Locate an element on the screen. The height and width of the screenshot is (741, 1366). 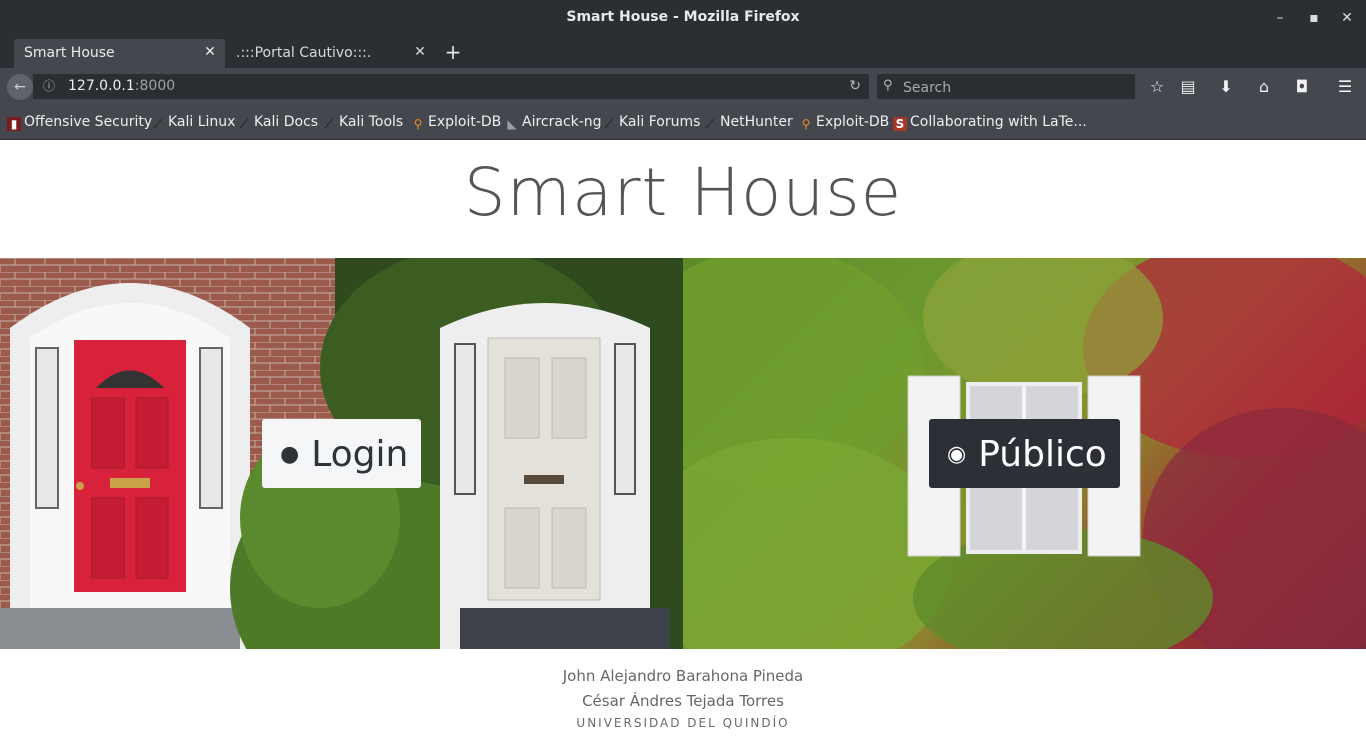
tab-smart-house: Smart House ✕ is located at coordinates (119, 53).